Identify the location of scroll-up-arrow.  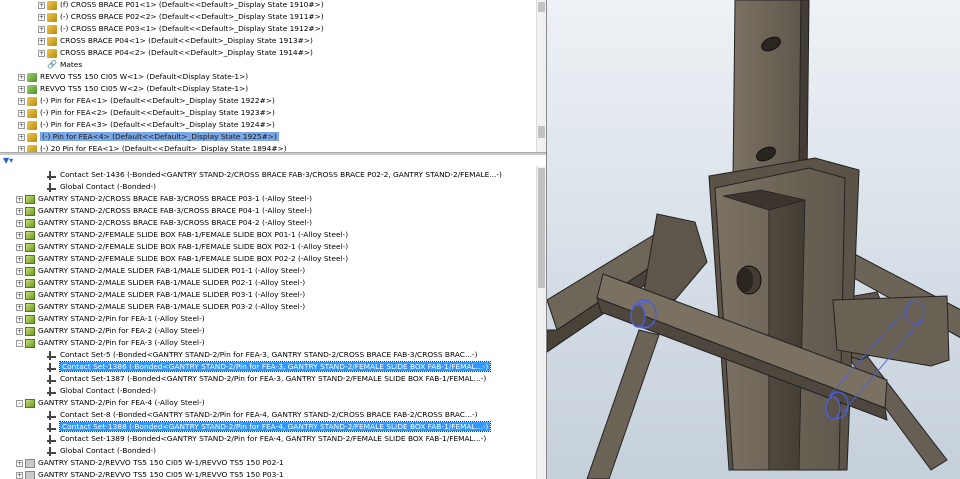
(541, 7).